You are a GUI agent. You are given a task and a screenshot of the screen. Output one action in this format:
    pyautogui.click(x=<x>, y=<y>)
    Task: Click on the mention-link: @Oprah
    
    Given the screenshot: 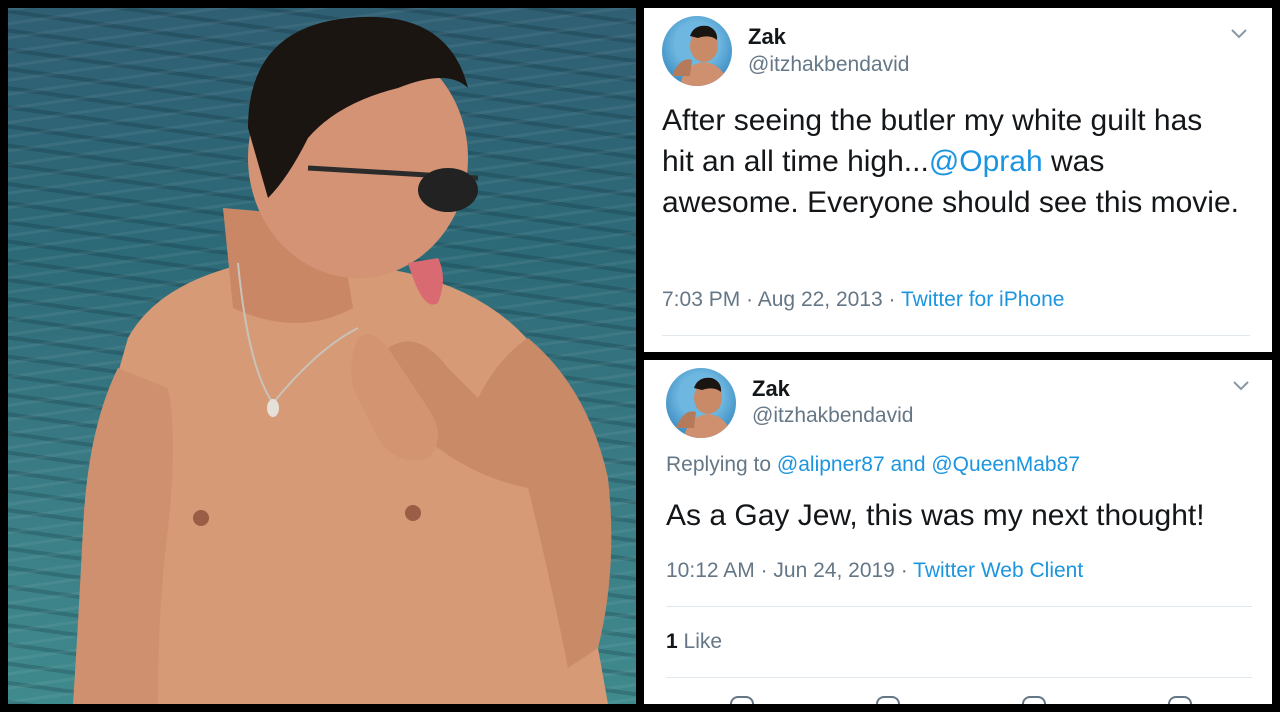 What is the action you would take?
    pyautogui.click(x=986, y=161)
    